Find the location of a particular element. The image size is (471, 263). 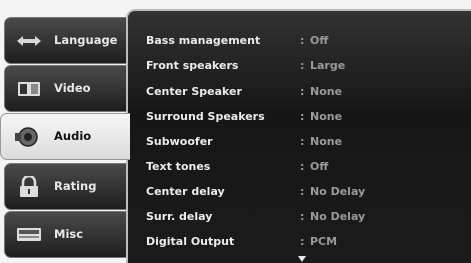

setting-row-subwoofer: Subwoofer : None is located at coordinates (306, 142).